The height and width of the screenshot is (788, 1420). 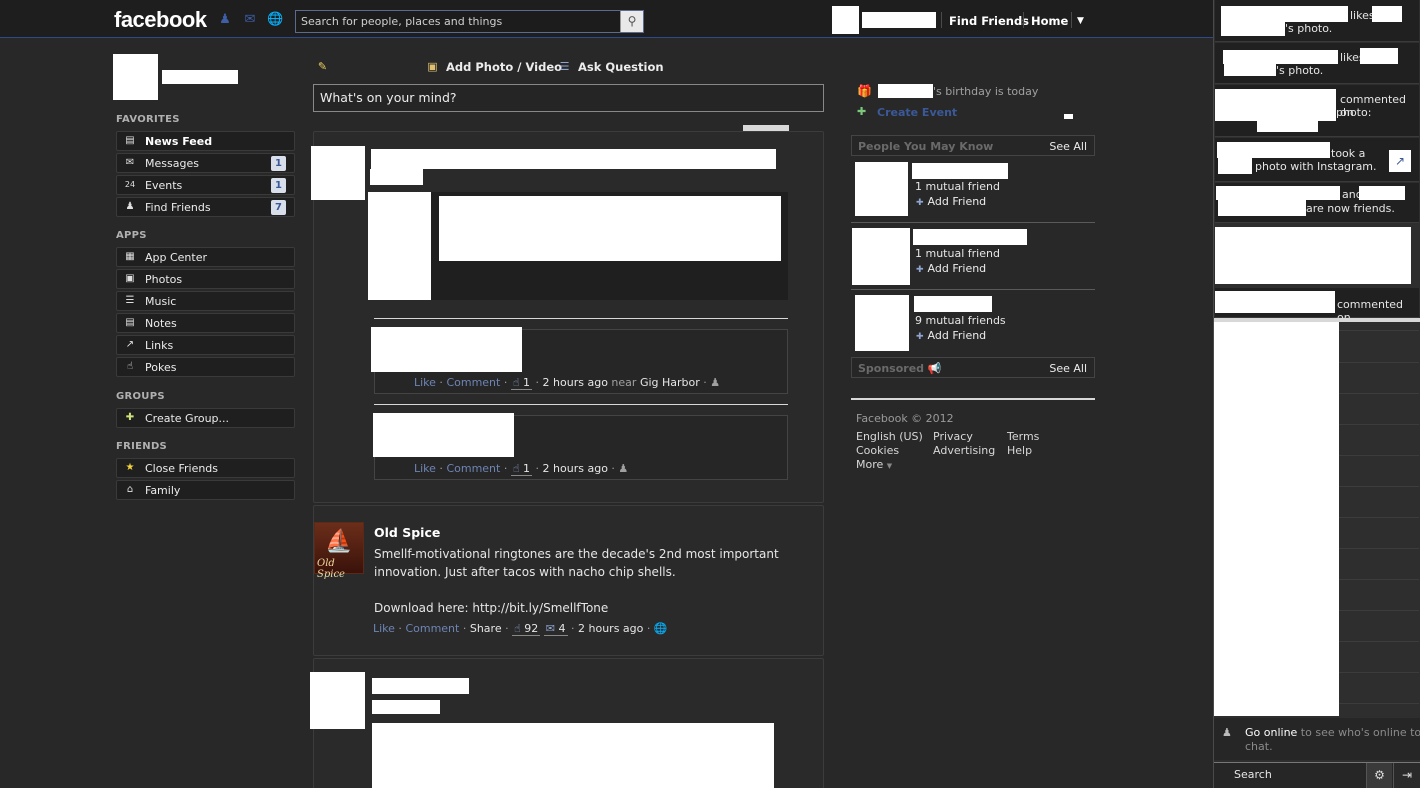 What do you see at coordinates (205, 468) in the screenshot?
I see `sidebar-item-close-friends: ★ Close Friends` at bounding box center [205, 468].